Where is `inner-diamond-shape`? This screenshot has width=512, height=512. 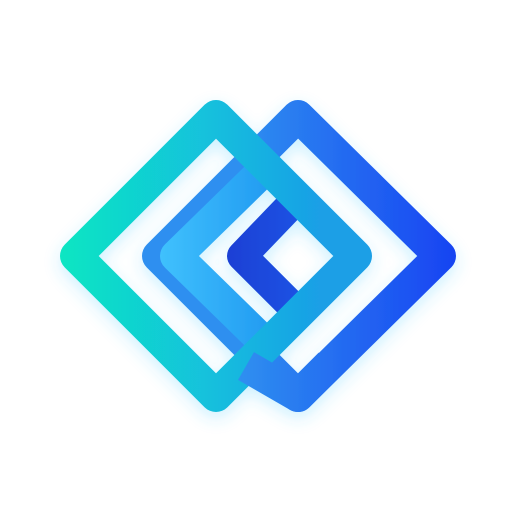
inner-diamond-shape is located at coordinates (264, 255).